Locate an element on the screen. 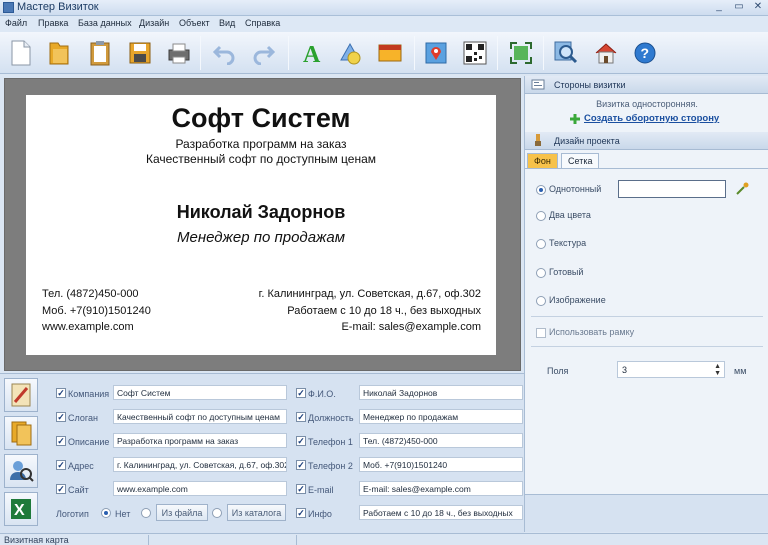 The image size is (768, 545). menu-edit: Правка is located at coordinates (53, 23).